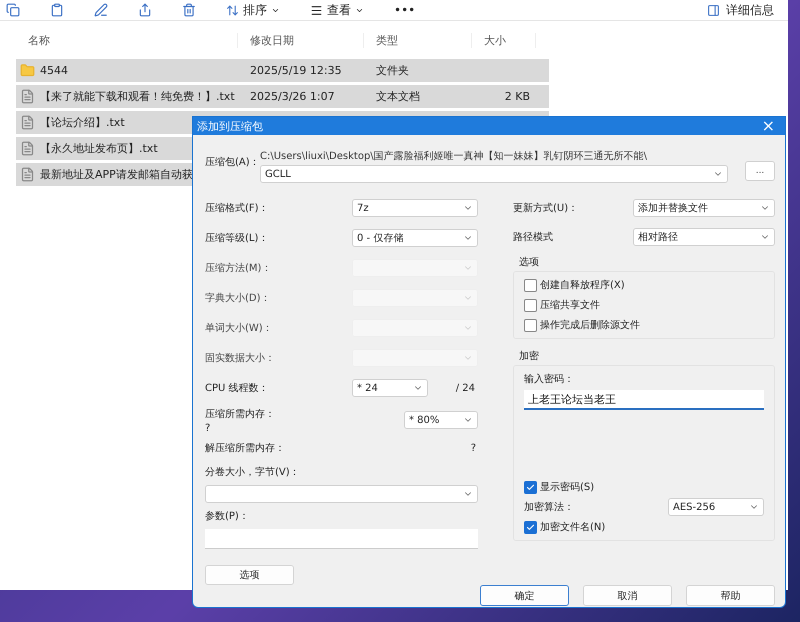 The width and height of the screenshot is (800, 622). What do you see at coordinates (517, 96) in the screenshot?
I see `file-size: 2 KB` at bounding box center [517, 96].